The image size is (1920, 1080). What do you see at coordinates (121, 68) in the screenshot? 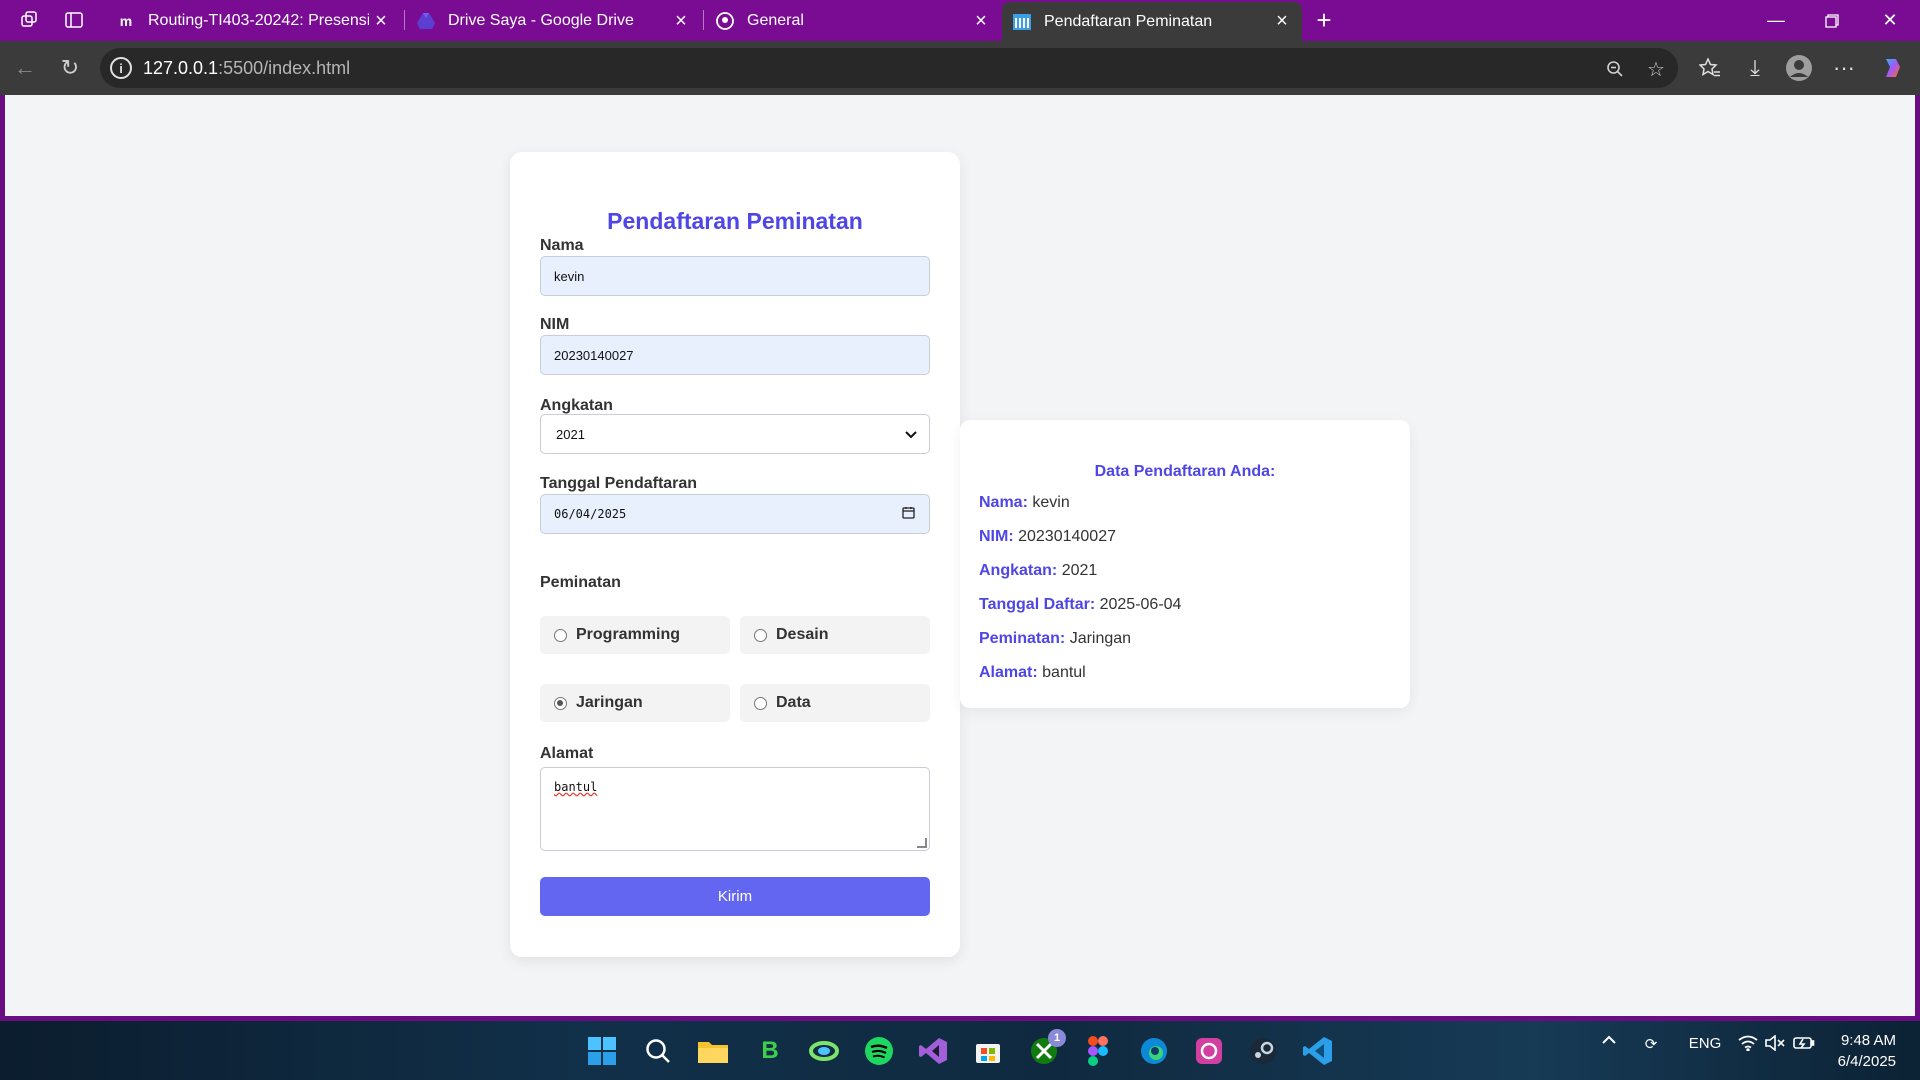
I see `site-info-icon: i` at bounding box center [121, 68].